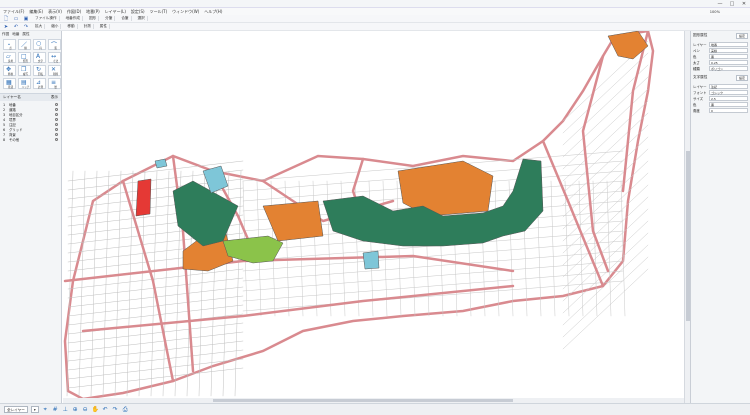 The image size is (750, 415). What do you see at coordinates (16, 409) in the screenshot?
I see `layer-select: 全レイヤー` at bounding box center [16, 409].